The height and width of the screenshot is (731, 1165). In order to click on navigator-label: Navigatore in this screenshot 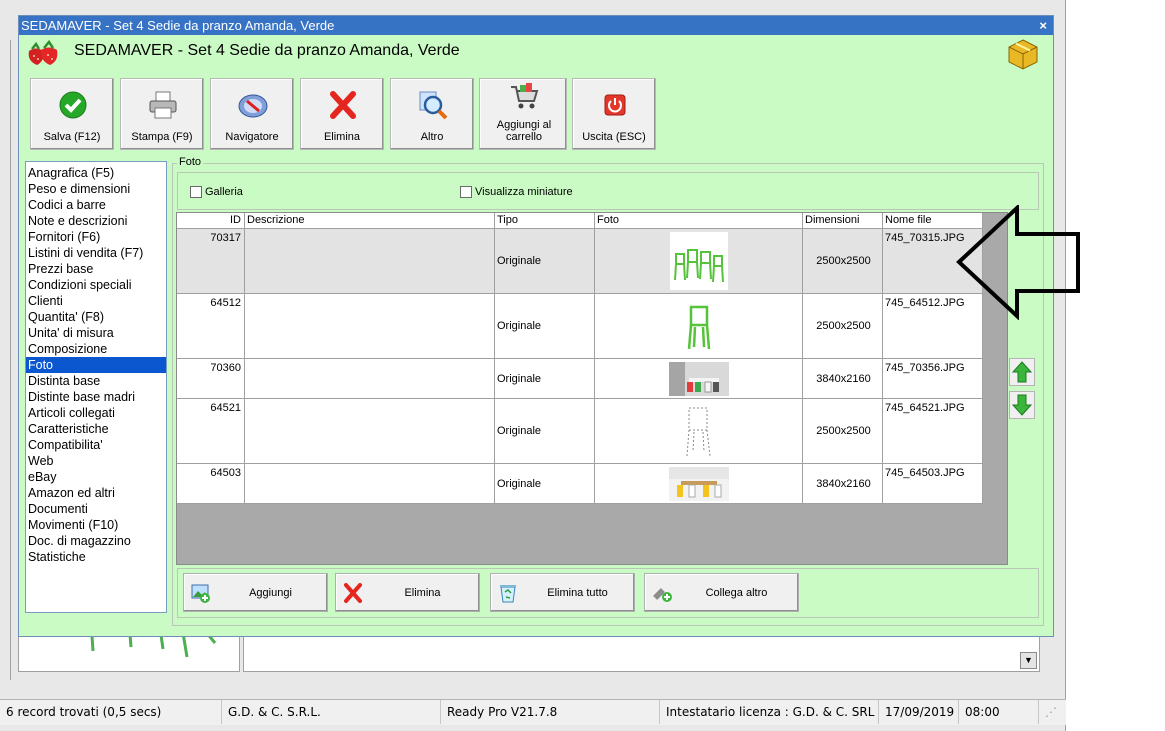, I will do `click(252, 137)`.